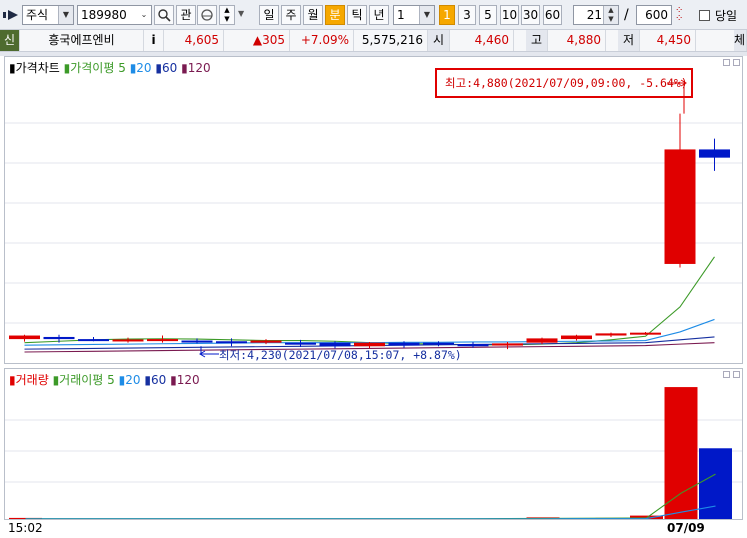  Describe the element at coordinates (414, 15) in the screenshot. I see `interval-select: 1 ▼` at that location.